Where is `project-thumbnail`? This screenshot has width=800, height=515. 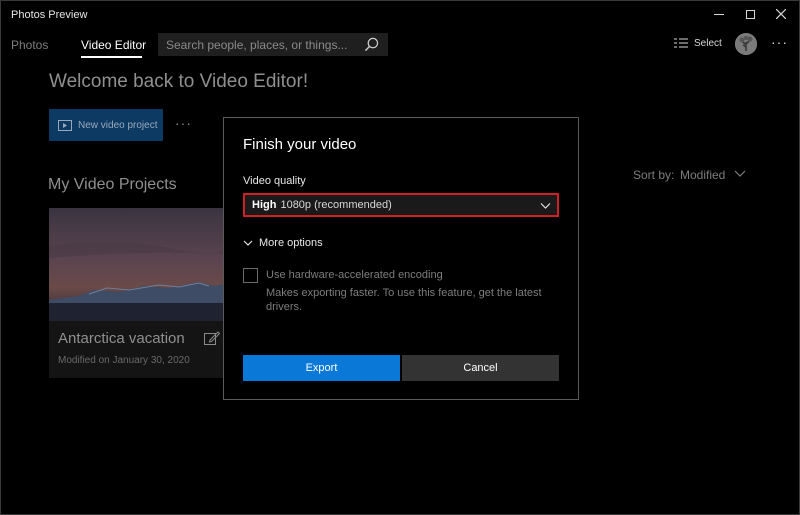
project-thumbnail is located at coordinates (137, 264).